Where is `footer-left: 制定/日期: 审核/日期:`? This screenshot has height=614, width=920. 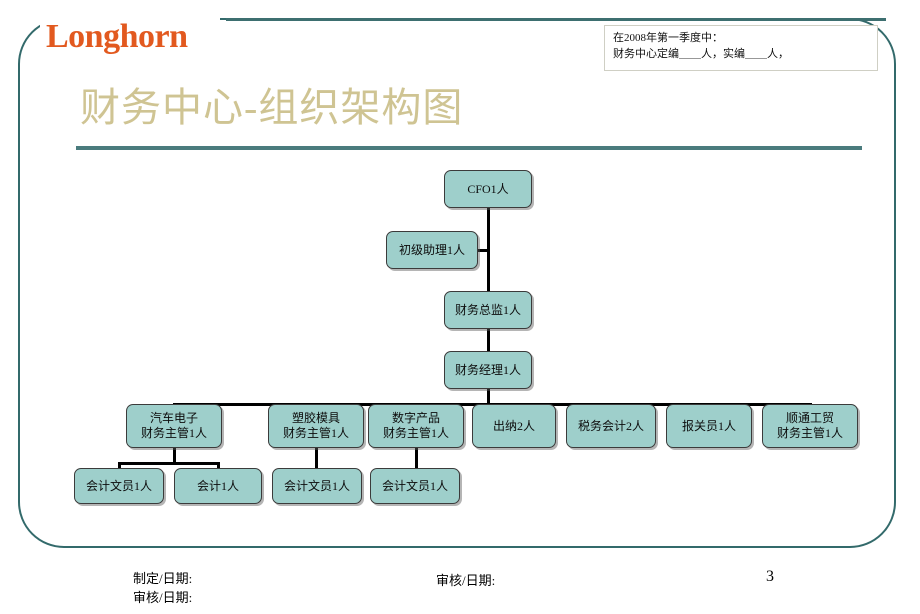
footer-left: 制定/日期: 审核/日期: is located at coordinates (162, 589).